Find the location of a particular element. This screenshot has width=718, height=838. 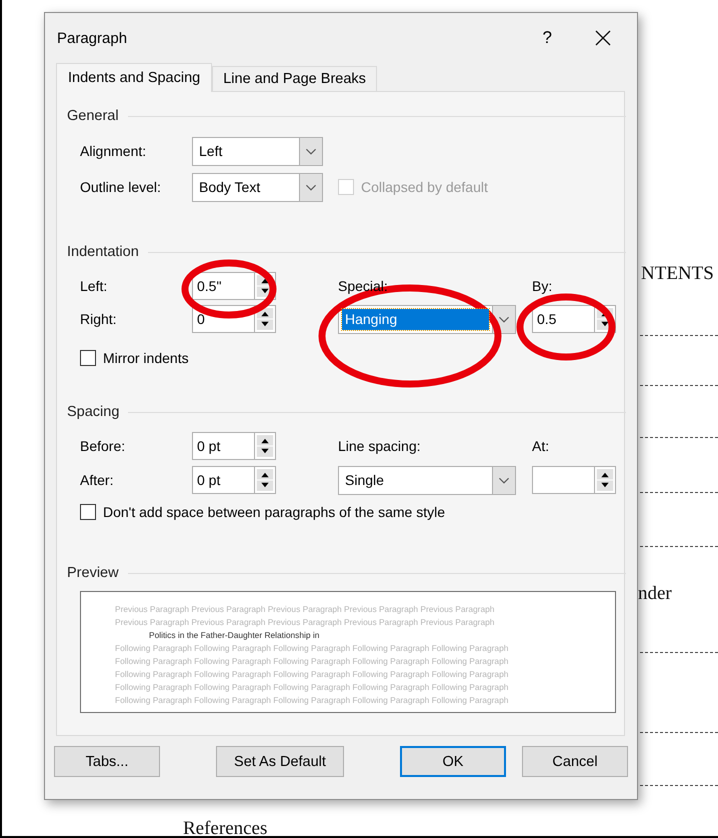

input-field is located at coordinates (563, 480).